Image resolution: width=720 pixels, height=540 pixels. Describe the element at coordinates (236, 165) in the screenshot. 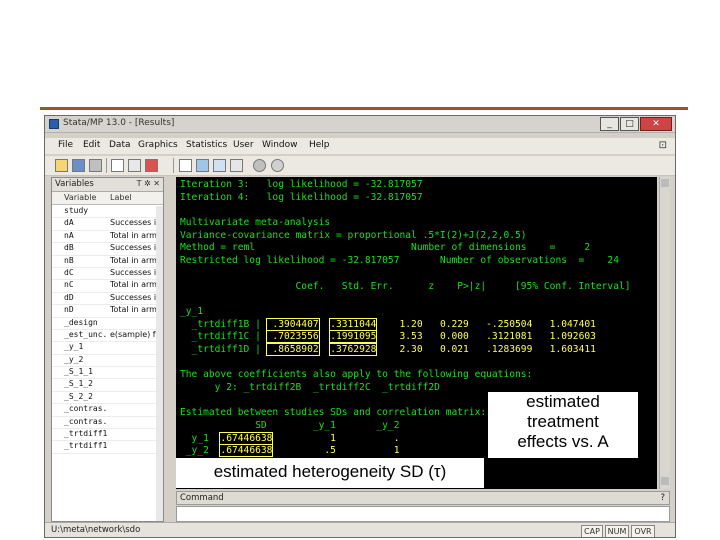

I see `variables-manager-icon` at that location.